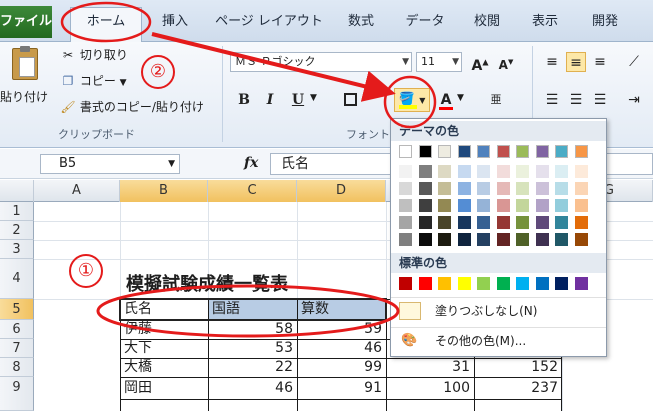  I want to click on score-cell: 58, so click(252, 329).